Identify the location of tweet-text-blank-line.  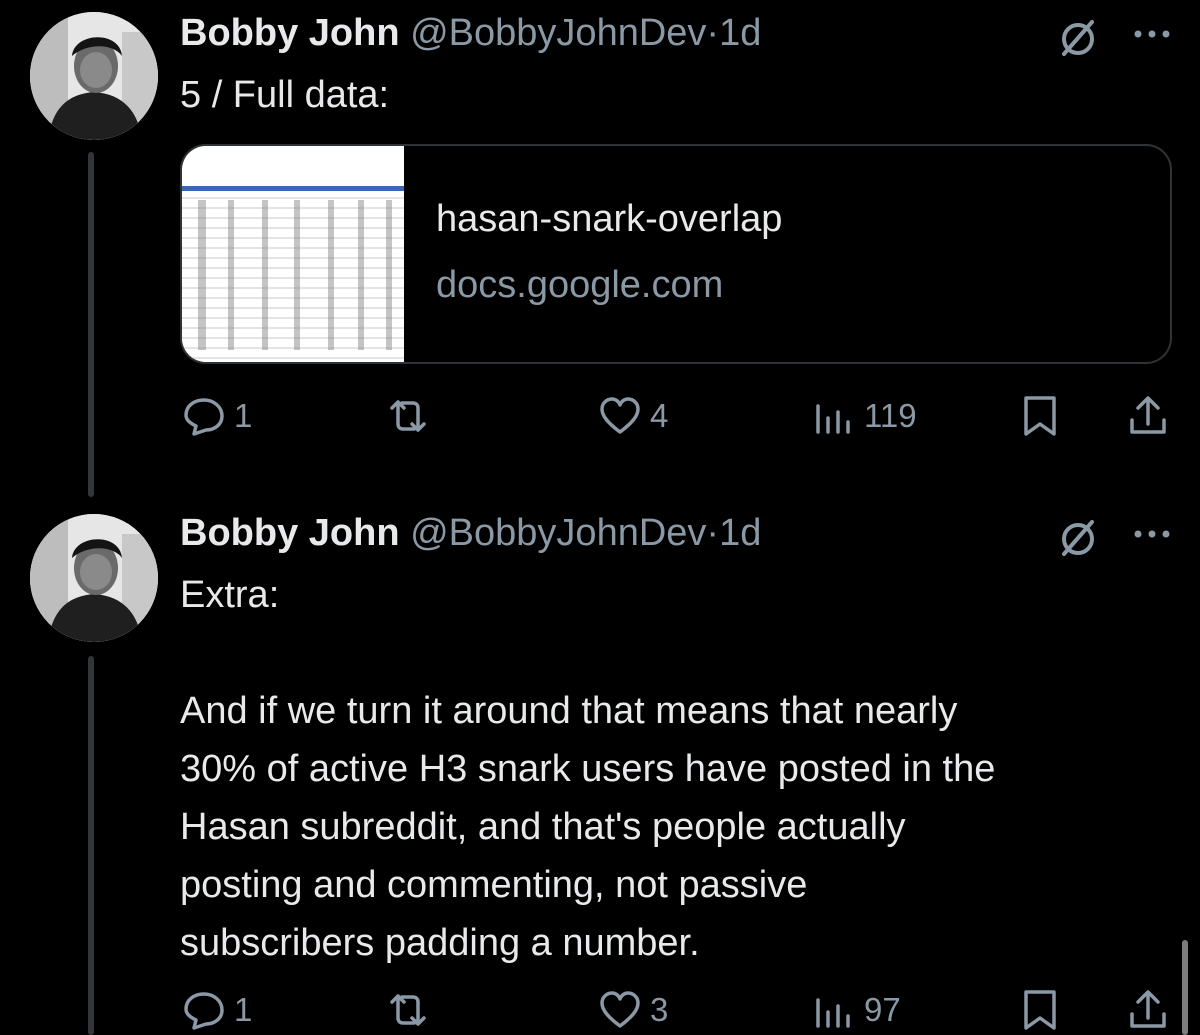
(587, 653).